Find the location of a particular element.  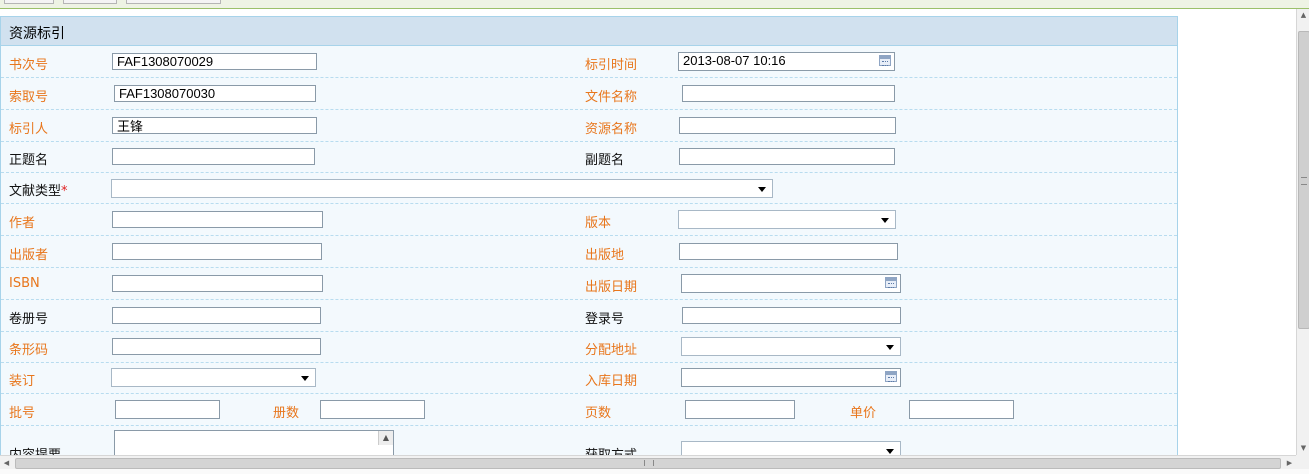

form-row: 索取号 文件名称 is located at coordinates (589, 94).